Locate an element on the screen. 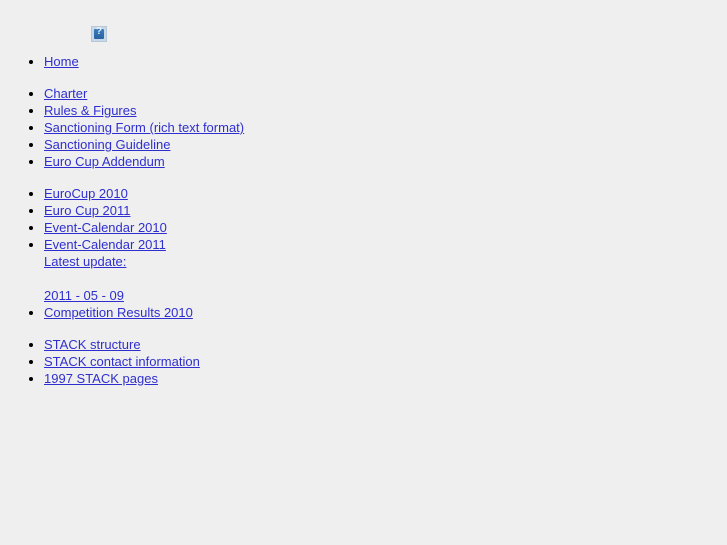 The image size is (727, 545). list-item: Competition Results 2010 is located at coordinates (250, 312).